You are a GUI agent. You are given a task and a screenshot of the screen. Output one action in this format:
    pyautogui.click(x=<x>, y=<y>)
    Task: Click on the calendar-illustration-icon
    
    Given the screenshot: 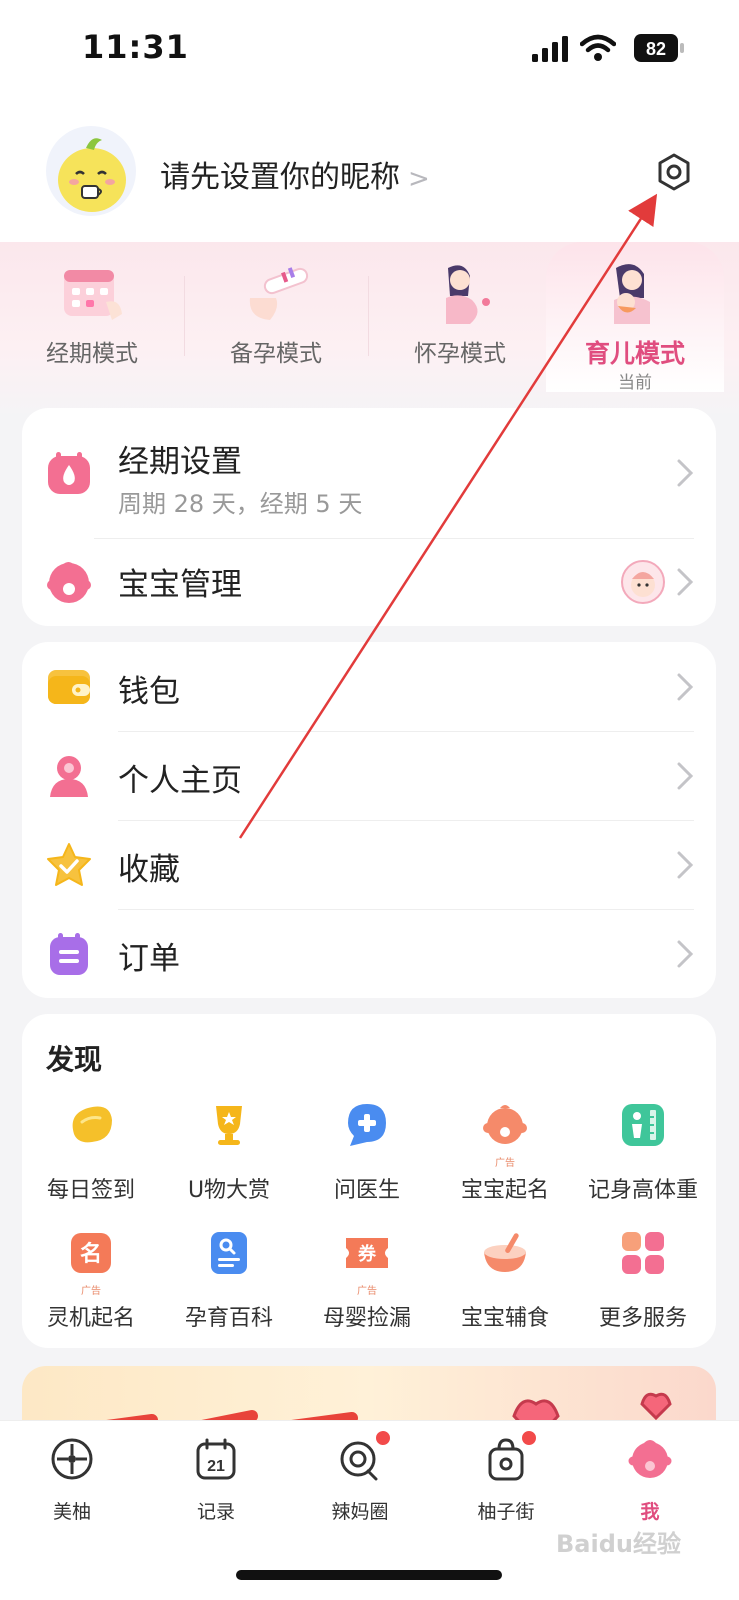 What is the action you would take?
    pyautogui.click(x=93, y=295)
    